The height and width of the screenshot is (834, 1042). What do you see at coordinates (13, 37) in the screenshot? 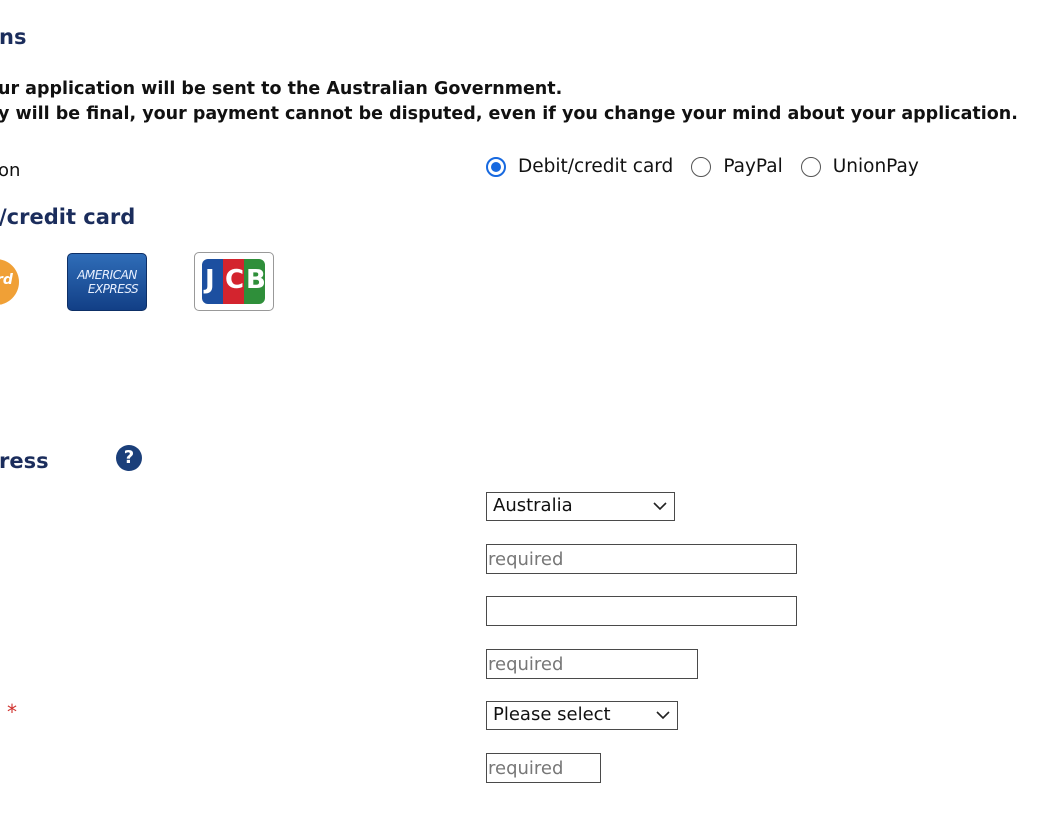
I see `section-title: ns` at bounding box center [13, 37].